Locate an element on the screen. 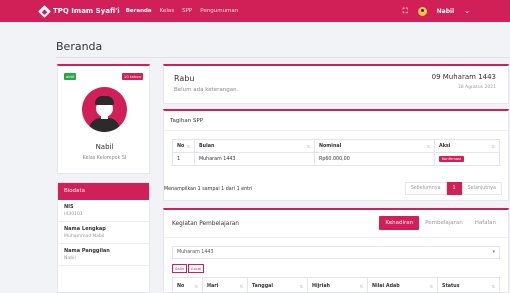 The image size is (510, 293). month-select-value: Muharam 1443 is located at coordinates (195, 252).